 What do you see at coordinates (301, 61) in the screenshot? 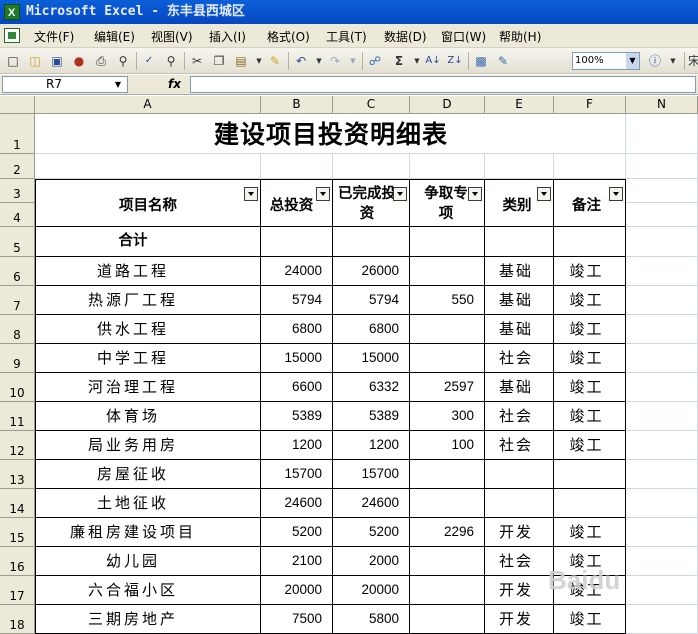
I see `undo-icon: ↶` at bounding box center [301, 61].